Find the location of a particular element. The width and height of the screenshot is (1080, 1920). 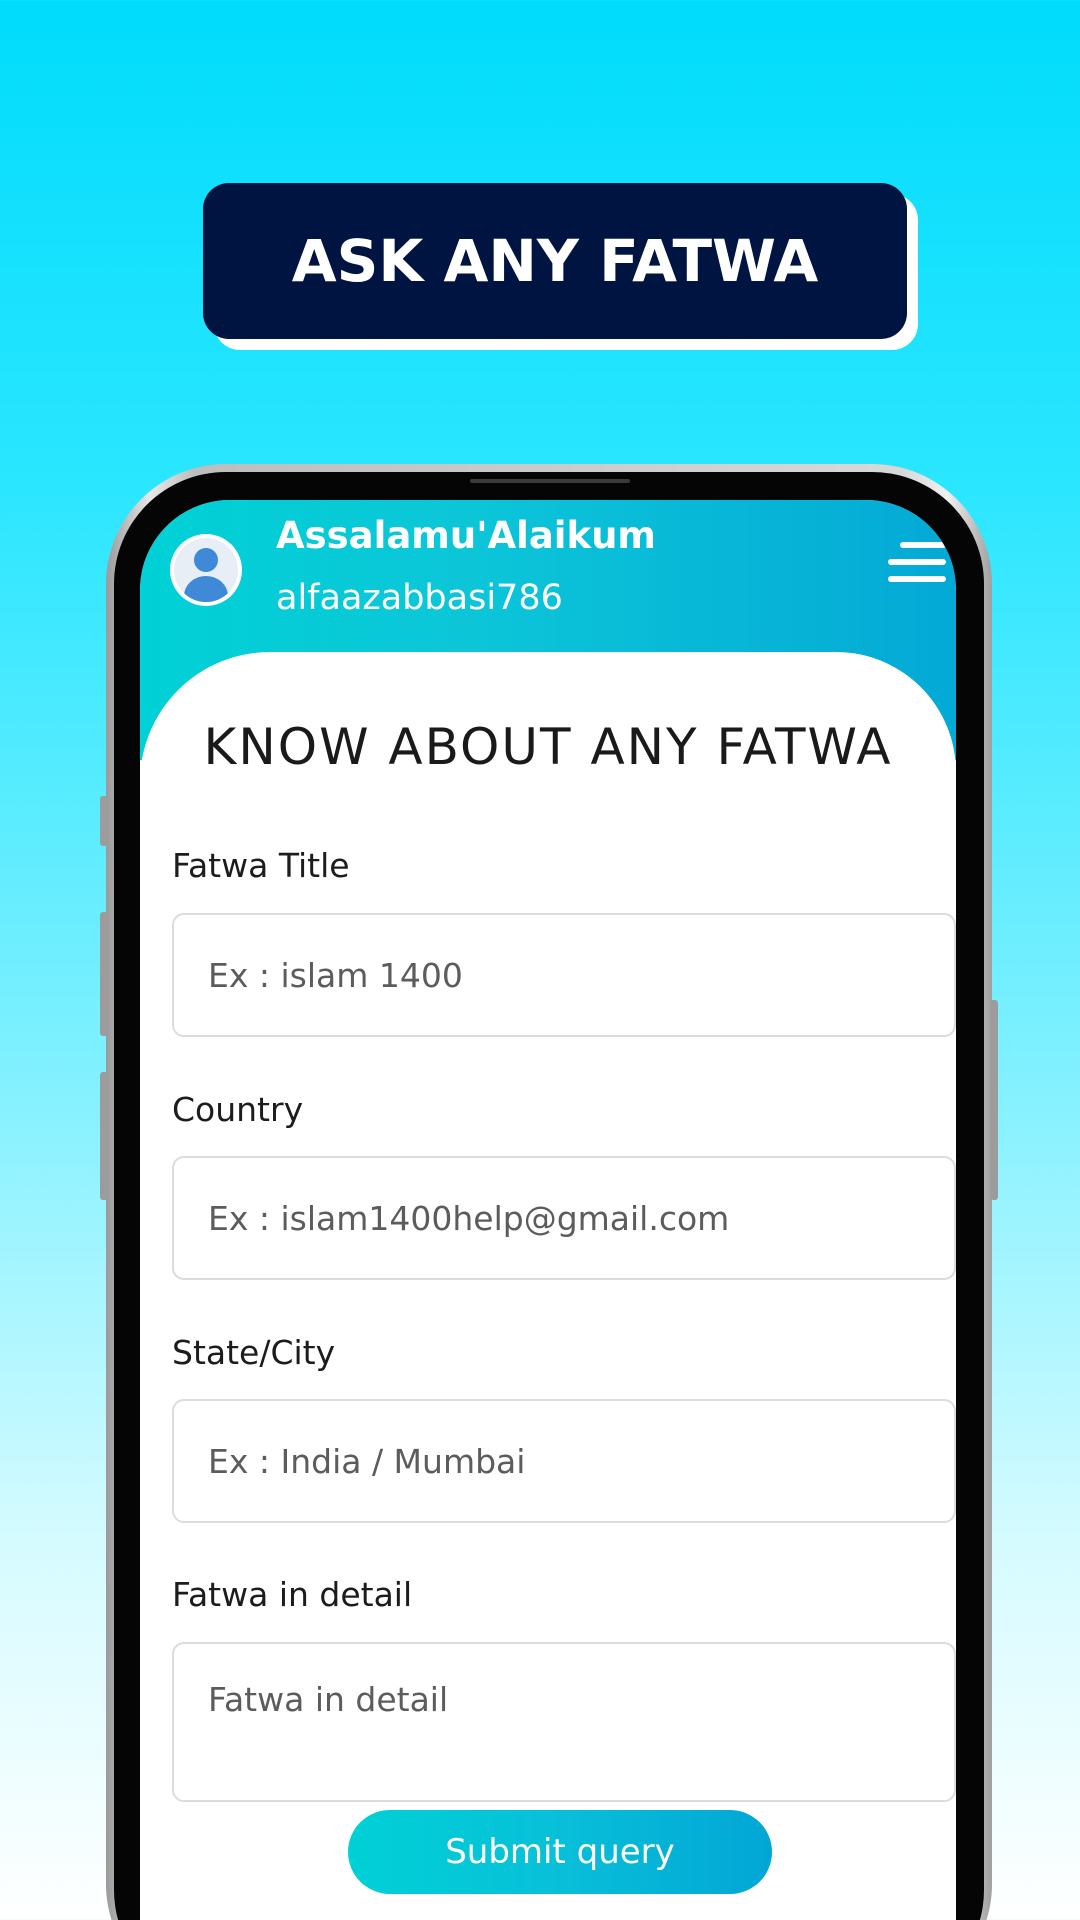

banner-title: ASK ANY FATWA is located at coordinates (555, 261).